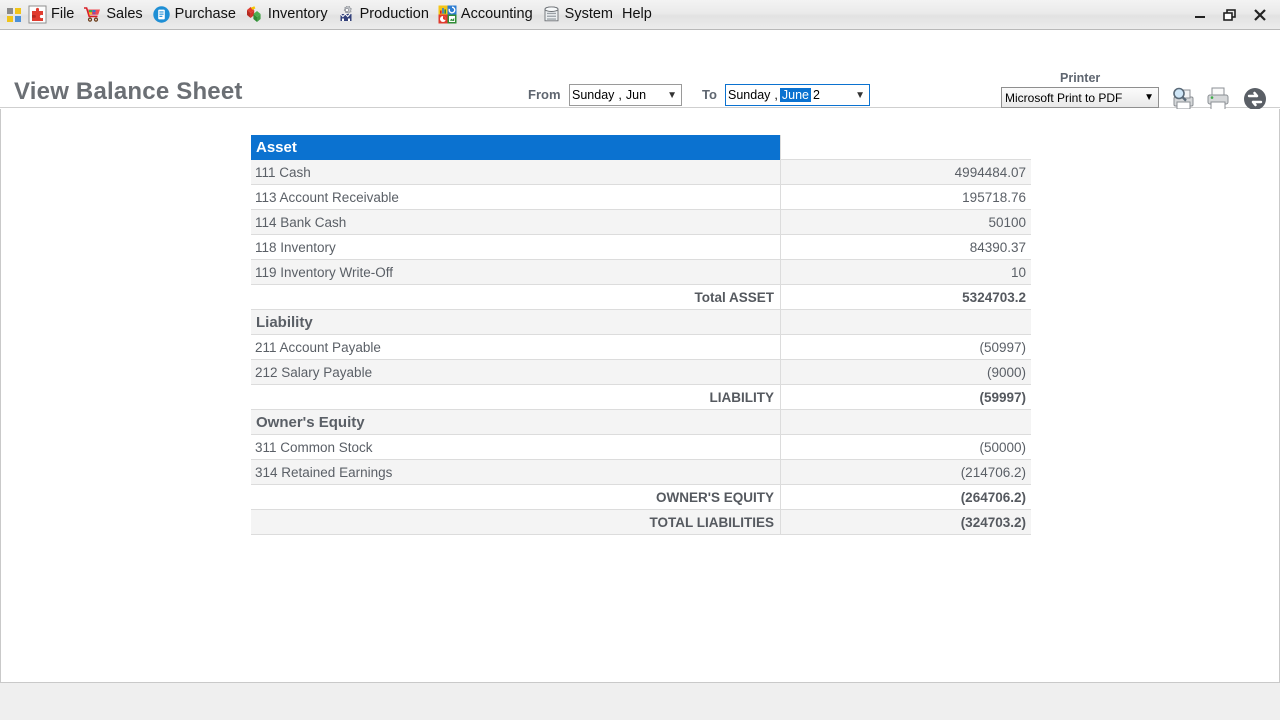 Image resolution: width=1280 pixels, height=720 pixels. What do you see at coordinates (544, 94) in the screenshot?
I see `from-label: From` at bounding box center [544, 94].